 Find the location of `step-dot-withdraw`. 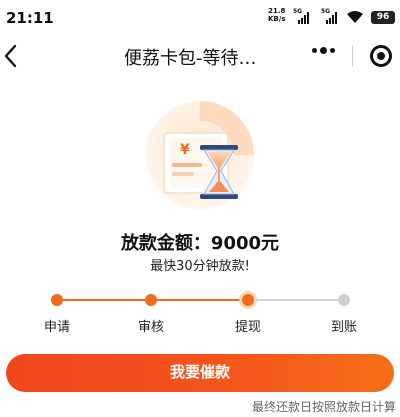

step-dot-withdraw is located at coordinates (248, 300).